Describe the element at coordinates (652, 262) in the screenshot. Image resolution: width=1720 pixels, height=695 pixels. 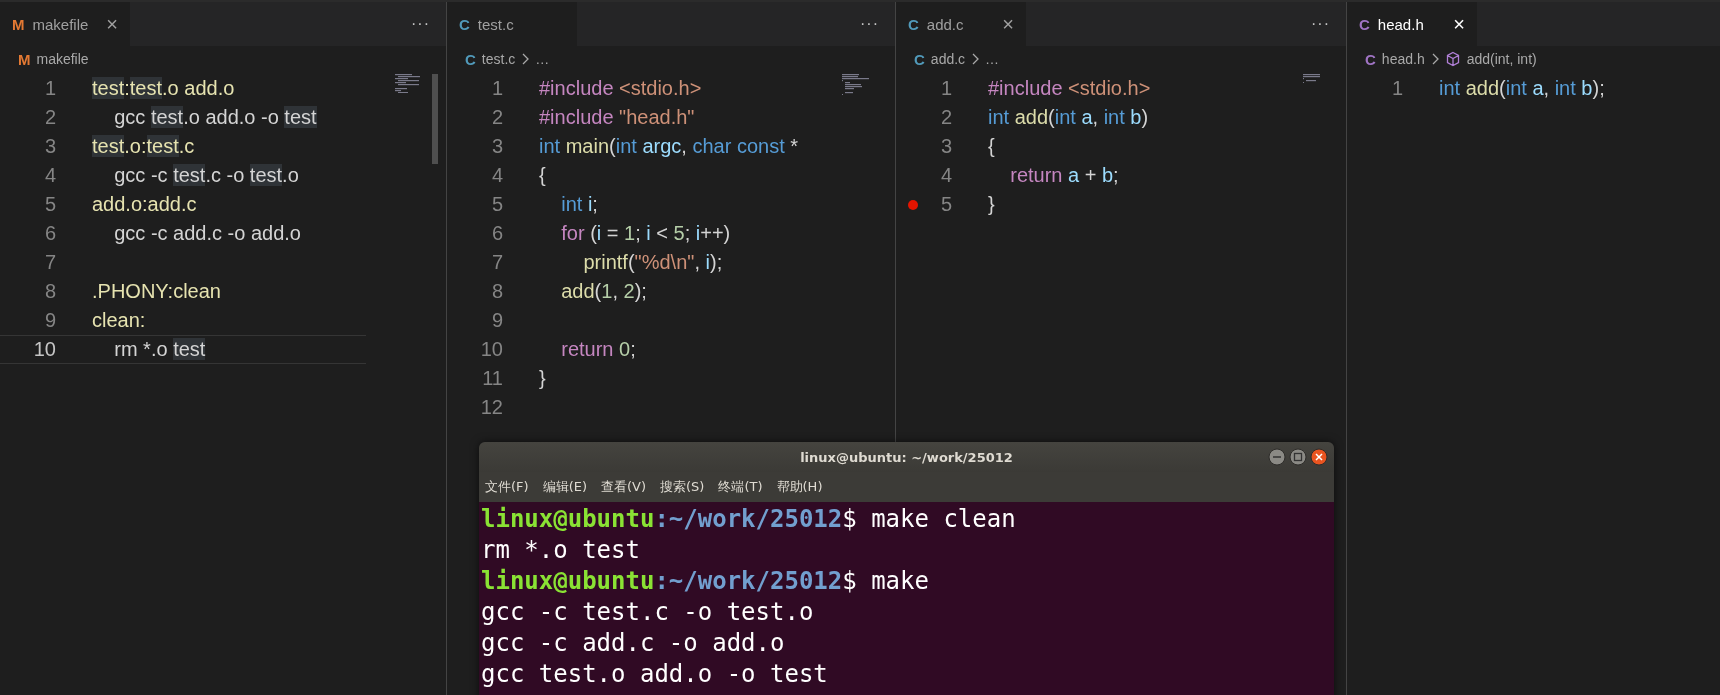
I see `code-line: printf("%d\n", i);` at that location.